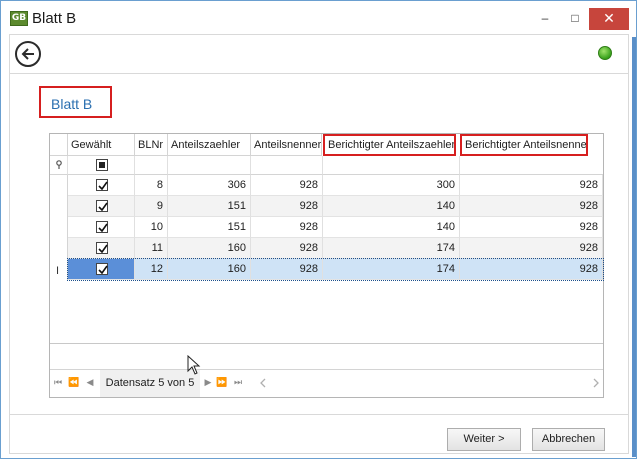 The width and height of the screenshot is (637, 459). Describe the element at coordinates (575, 19) in the screenshot. I see `maximize-button: □` at that location.